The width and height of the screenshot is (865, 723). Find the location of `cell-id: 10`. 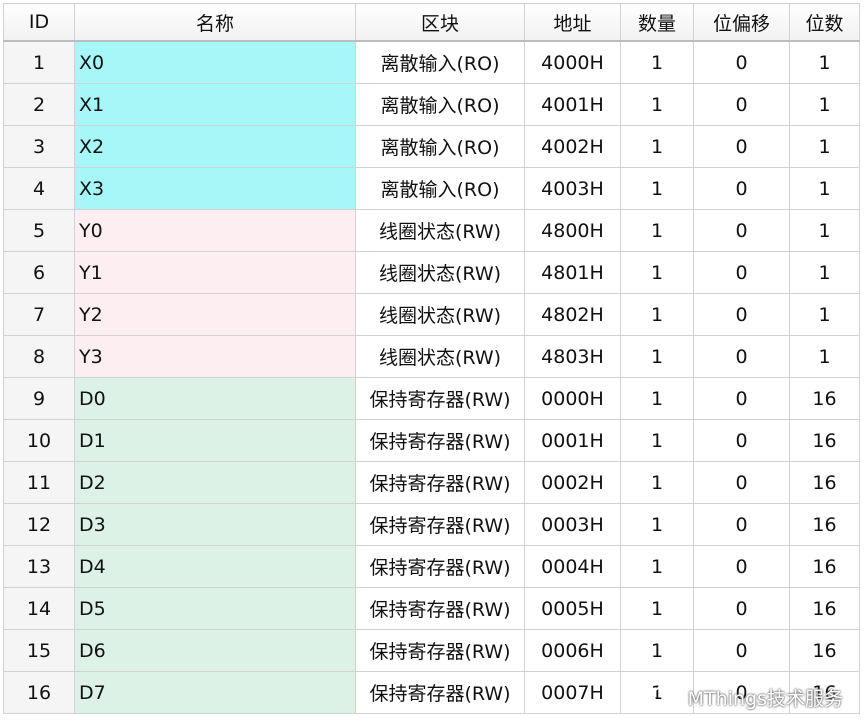

cell-id: 10 is located at coordinates (39, 440).